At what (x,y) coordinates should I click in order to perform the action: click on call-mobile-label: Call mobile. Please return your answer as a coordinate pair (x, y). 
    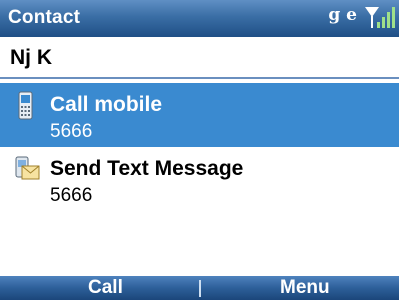
    Looking at the image, I should click on (106, 104).